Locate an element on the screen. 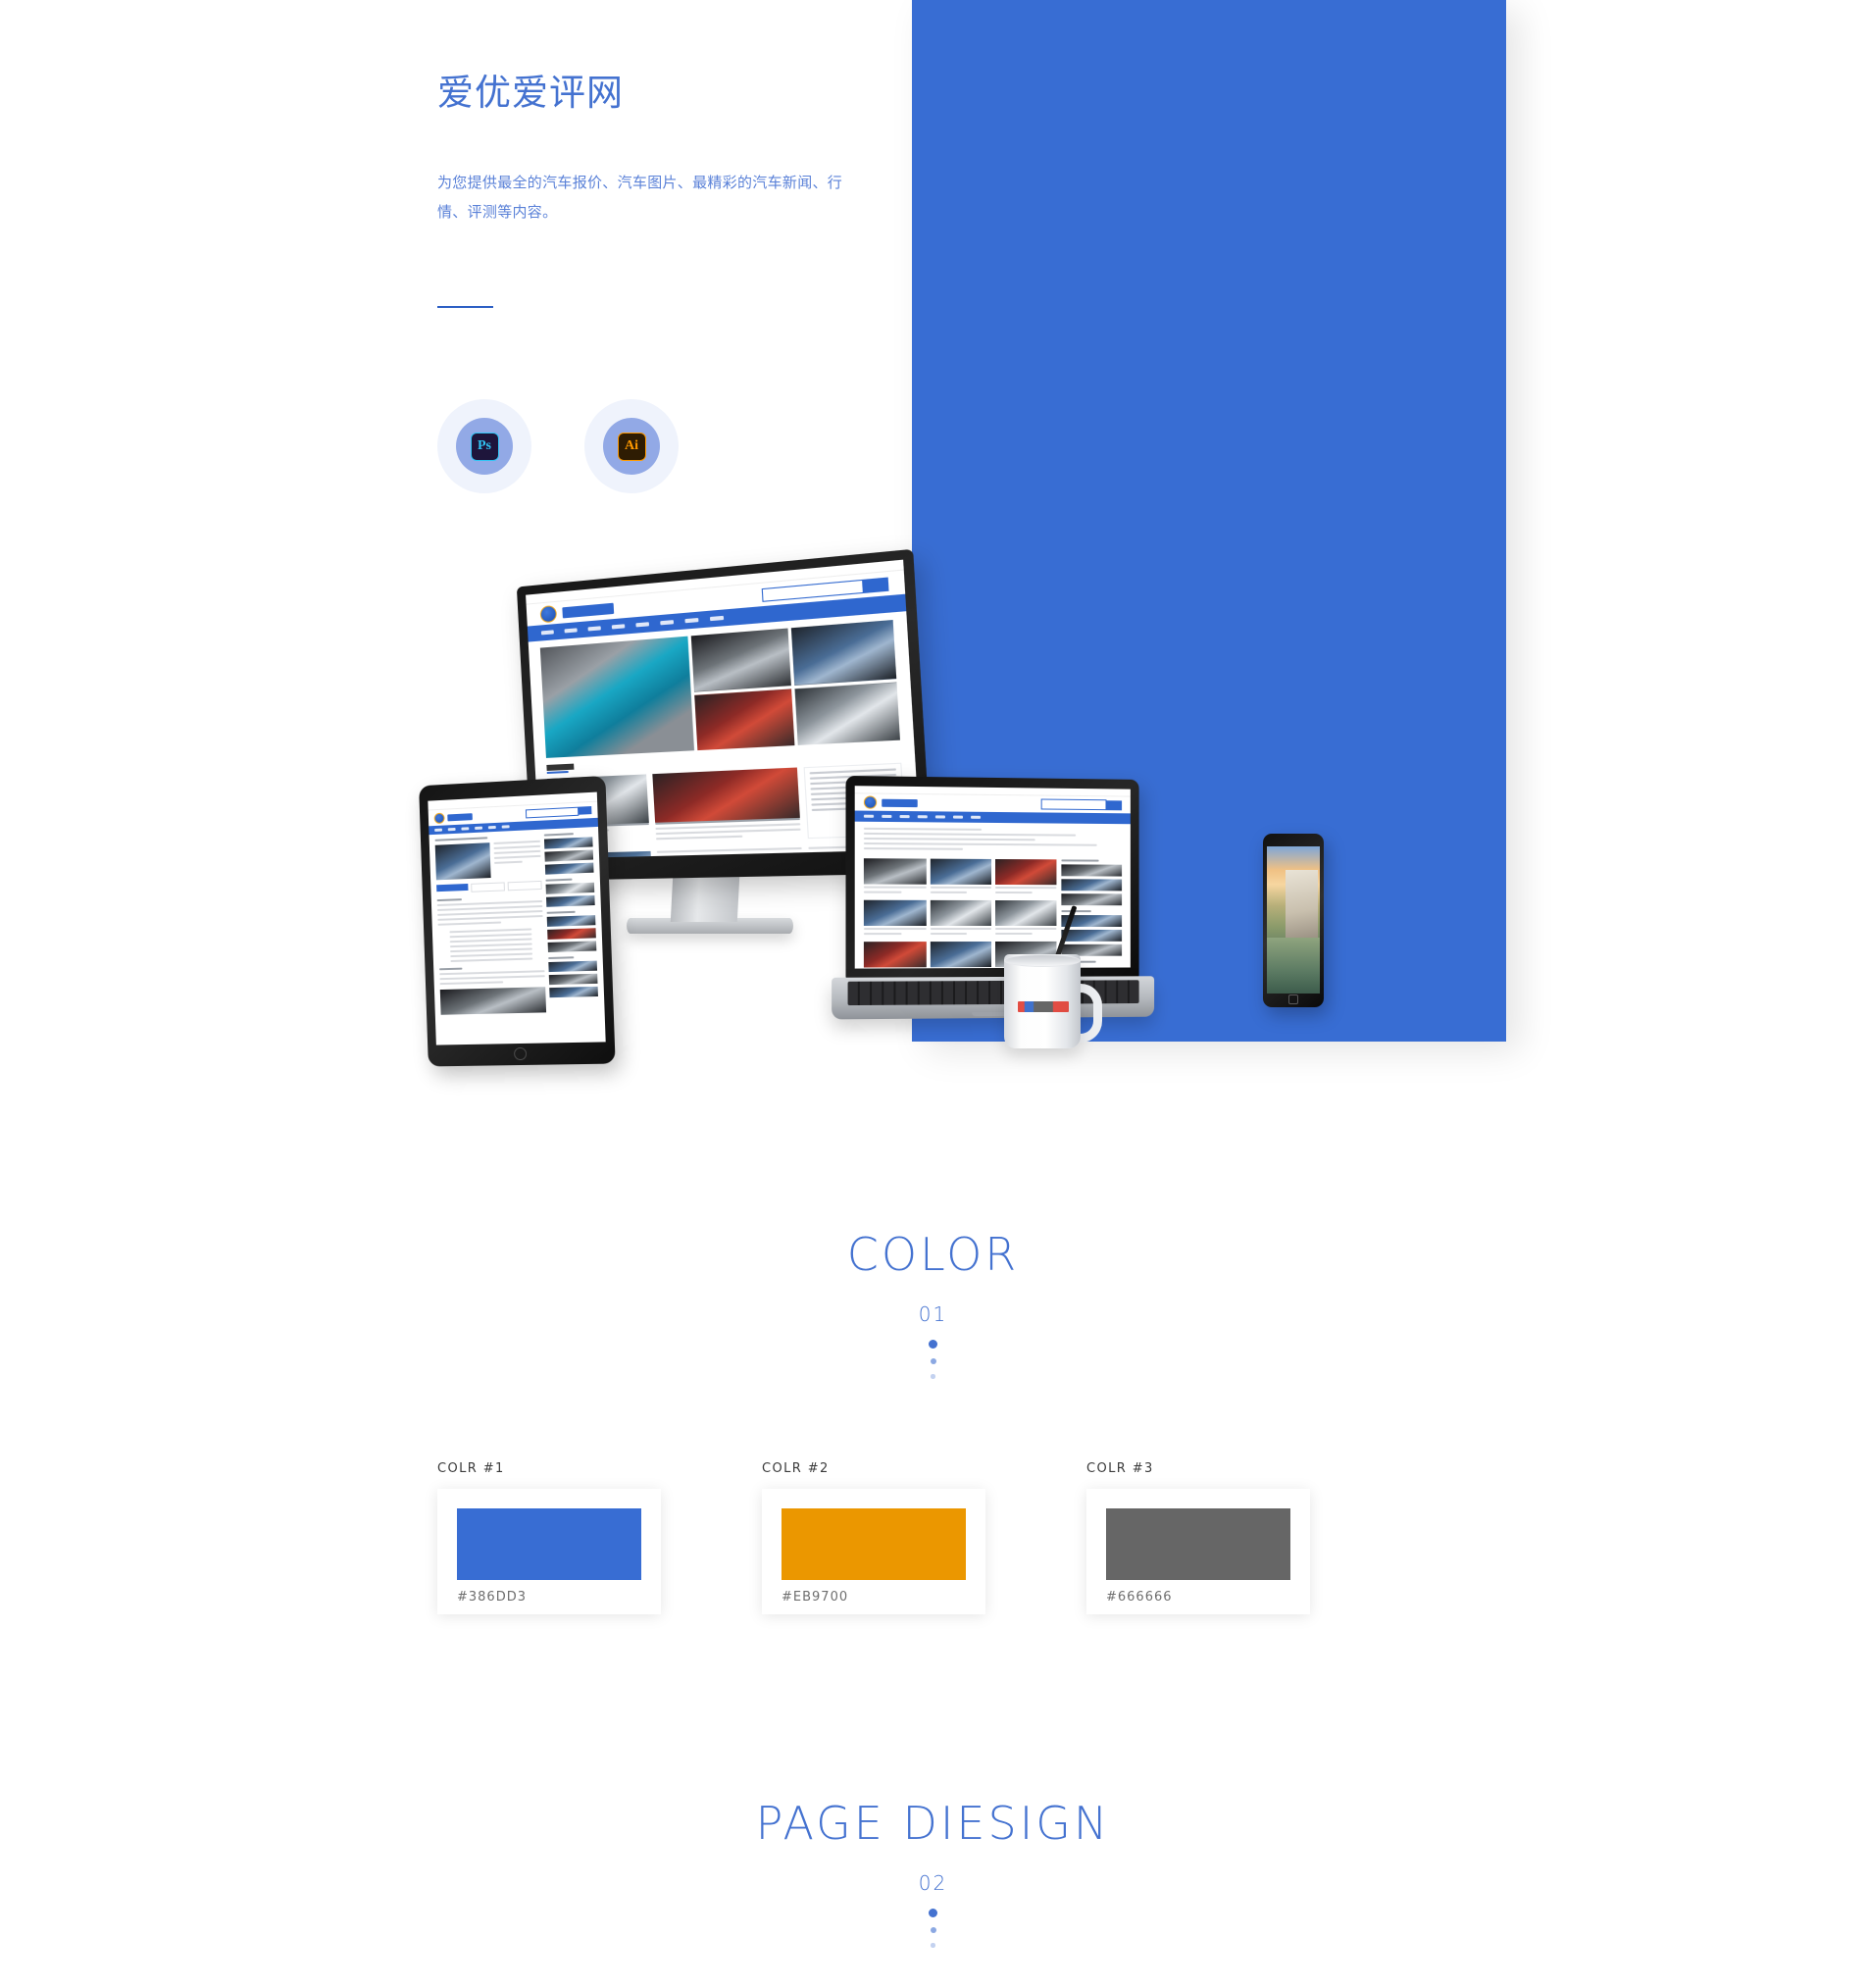 The image size is (1866, 1988). news-thumb is located at coordinates (726, 795).